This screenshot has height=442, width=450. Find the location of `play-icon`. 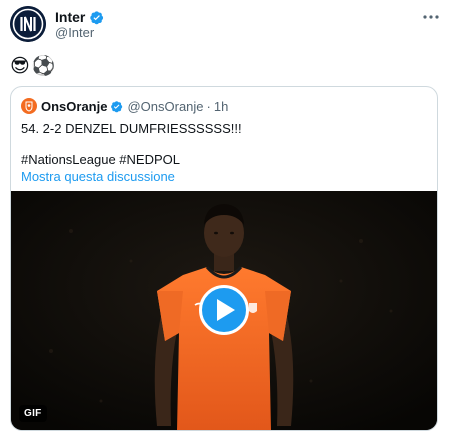

play-icon is located at coordinates (226, 310).